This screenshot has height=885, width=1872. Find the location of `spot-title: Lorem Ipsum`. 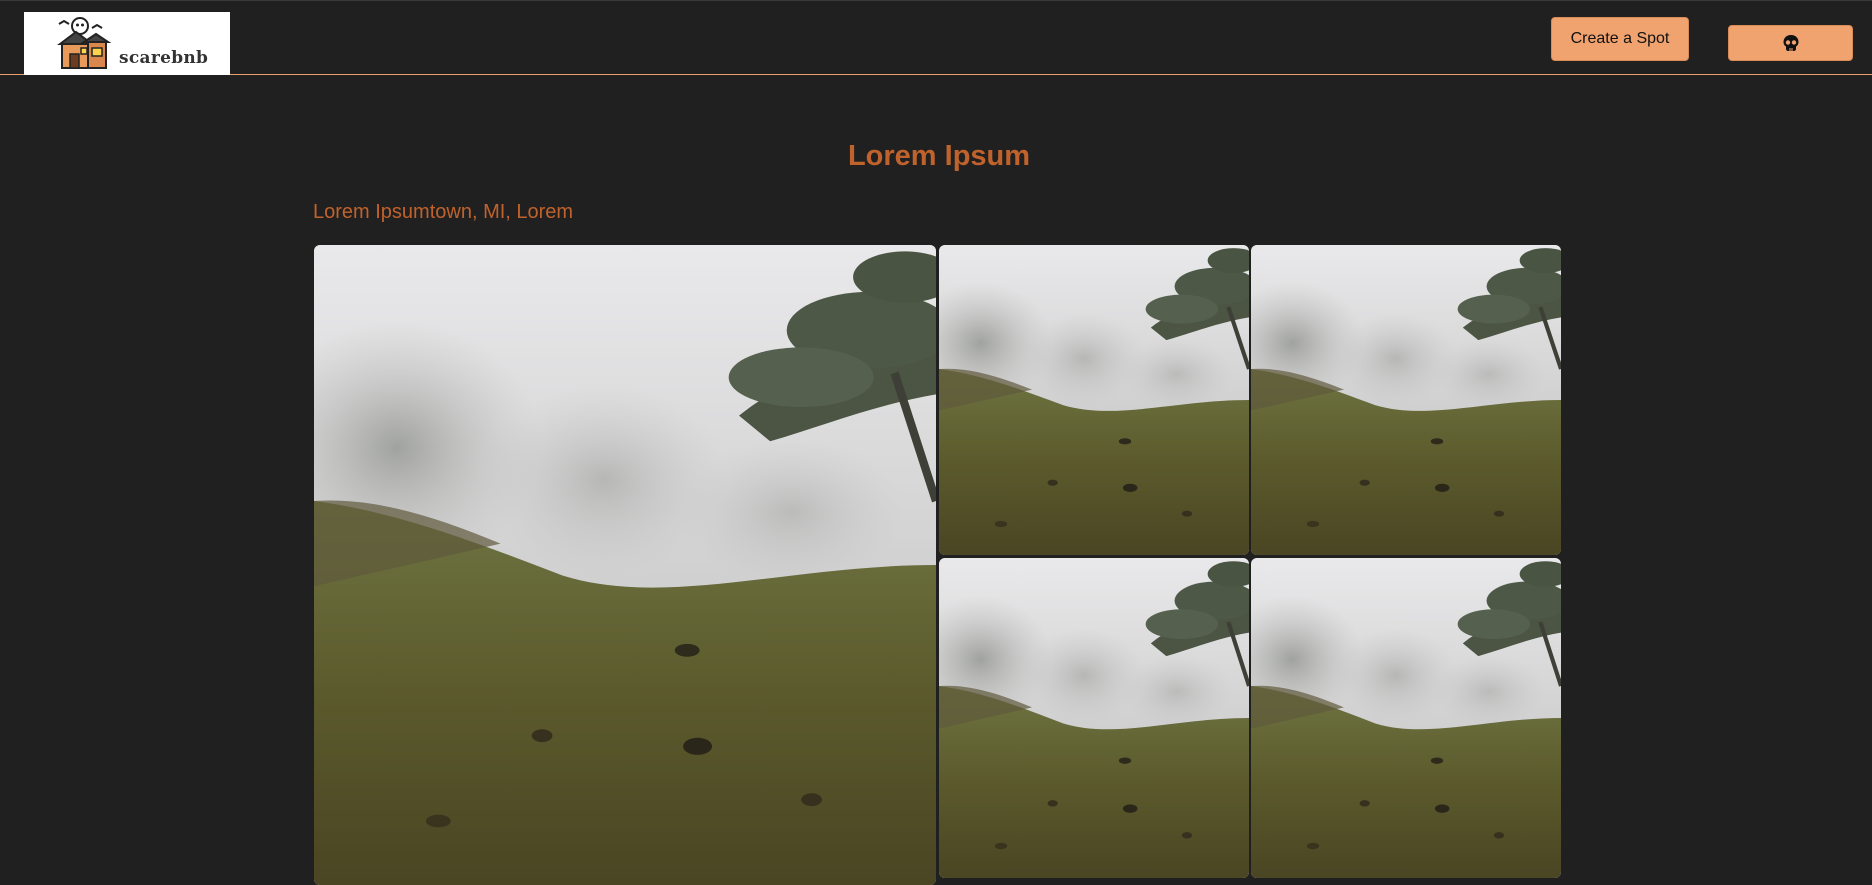

spot-title: Lorem Ipsum is located at coordinates (939, 156).